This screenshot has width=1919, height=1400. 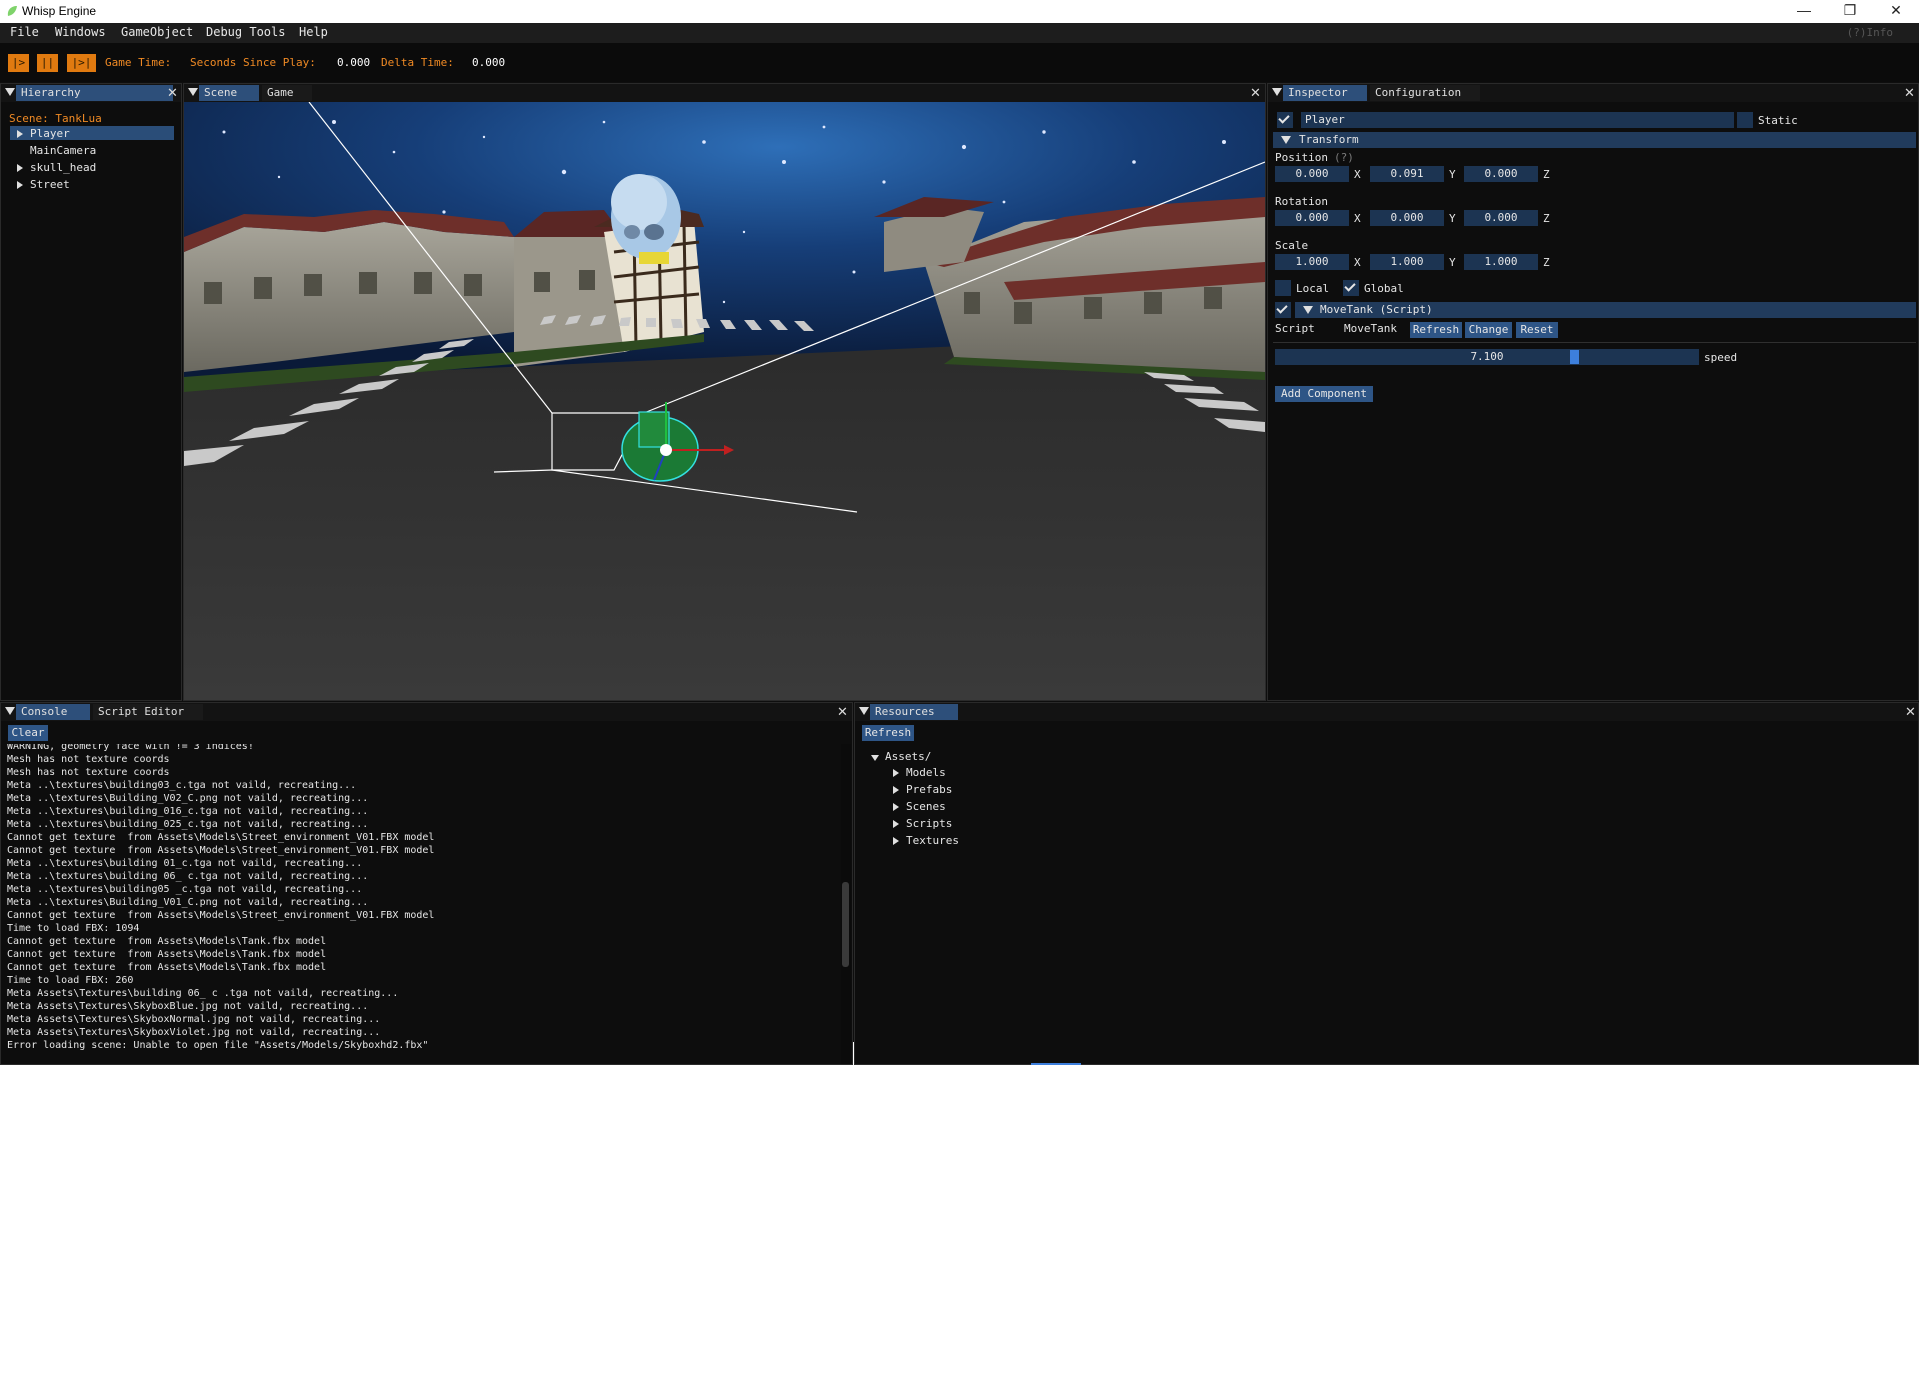 What do you see at coordinates (1312, 262) in the screenshot?
I see `scale-x-field: 1.000` at bounding box center [1312, 262].